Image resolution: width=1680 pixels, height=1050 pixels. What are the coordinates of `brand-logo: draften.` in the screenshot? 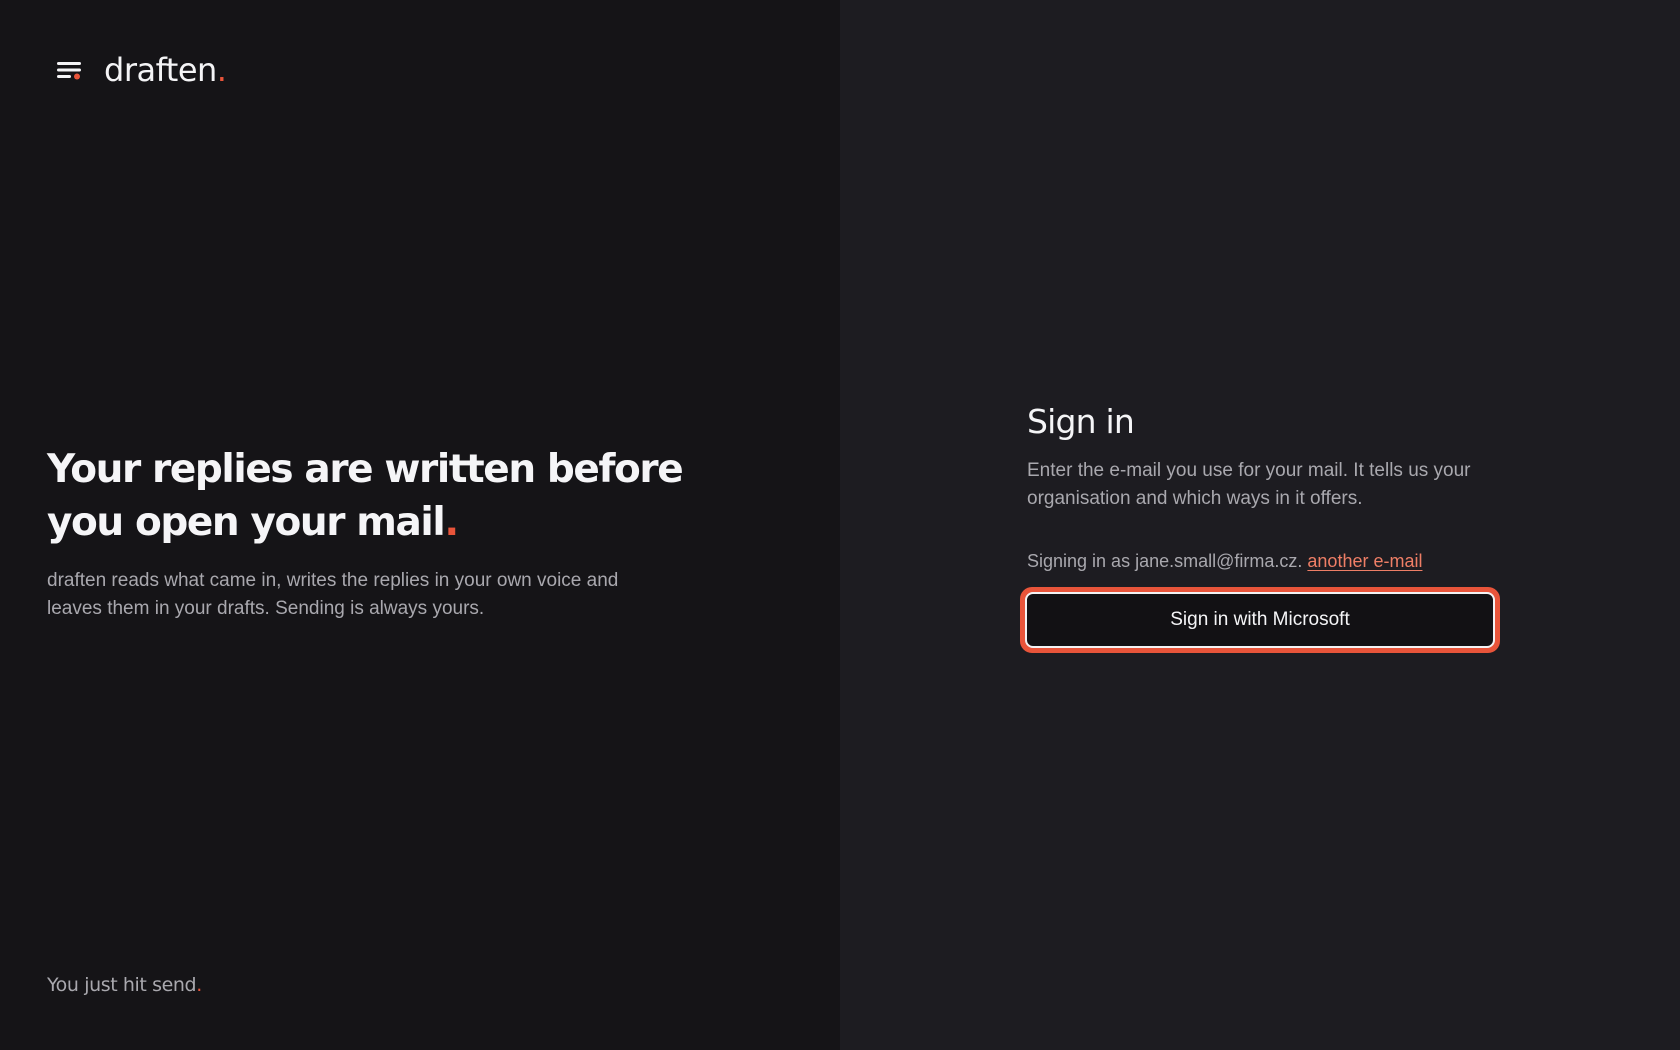 It's located at (165, 70).